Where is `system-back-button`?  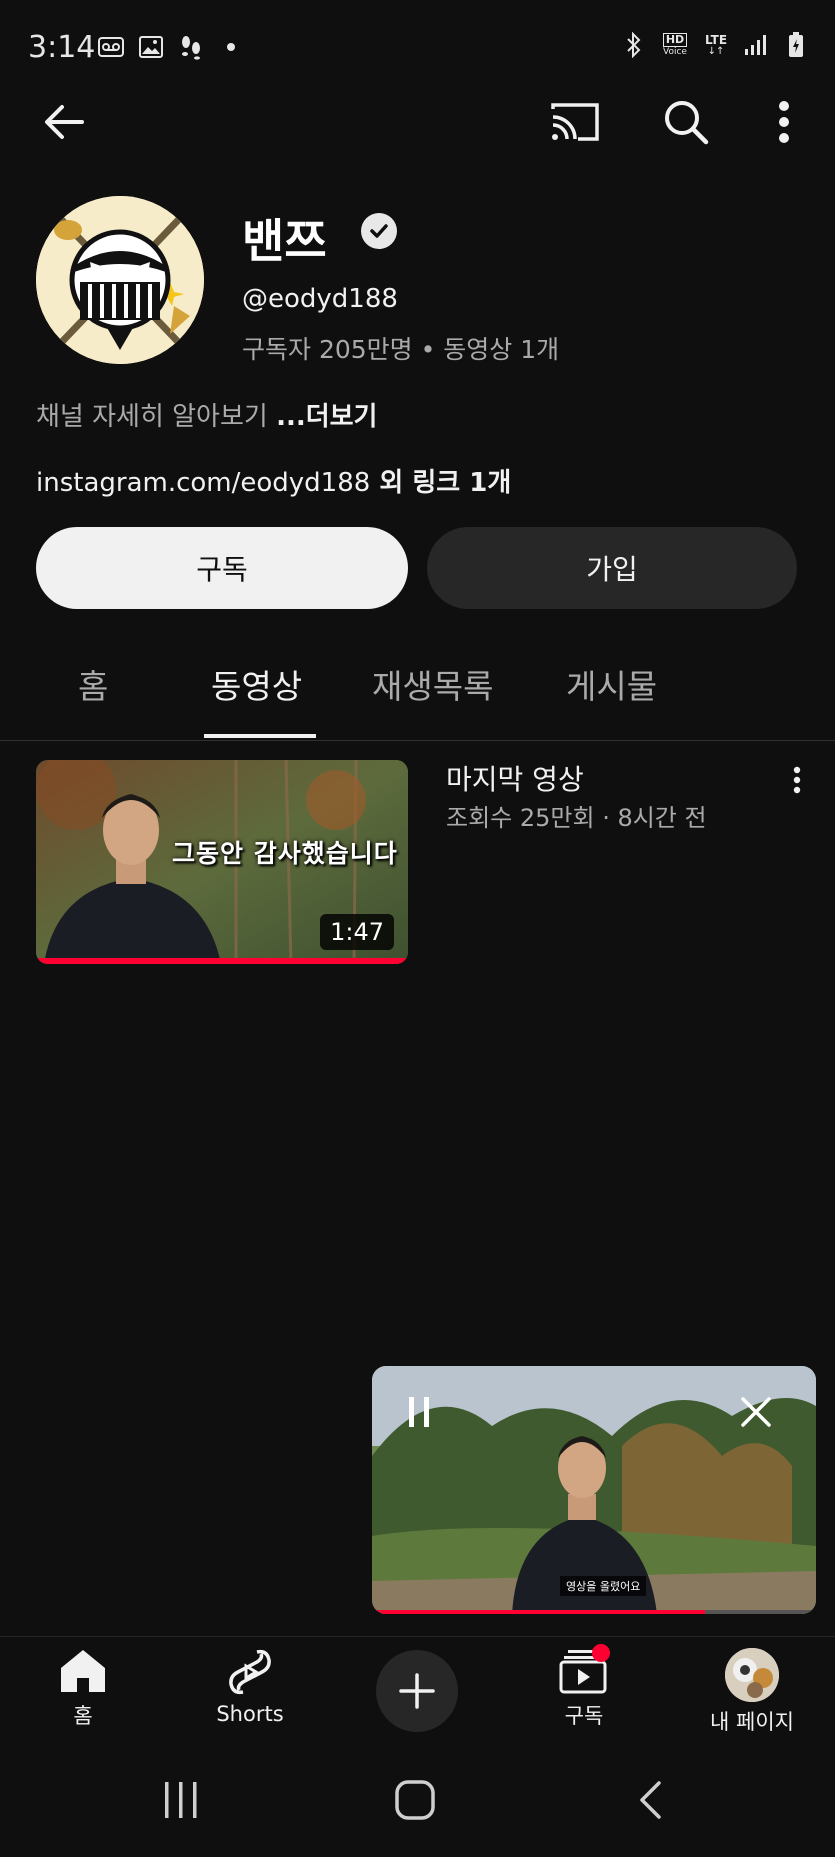 system-back-button is located at coordinates (650, 1800).